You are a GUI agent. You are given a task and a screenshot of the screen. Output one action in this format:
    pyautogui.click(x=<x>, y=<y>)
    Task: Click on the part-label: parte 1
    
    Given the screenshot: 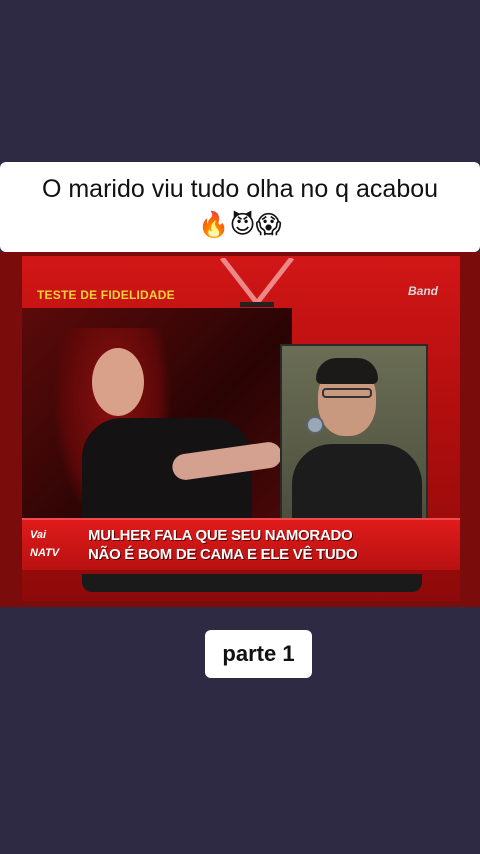 What is the action you would take?
    pyautogui.click(x=258, y=654)
    